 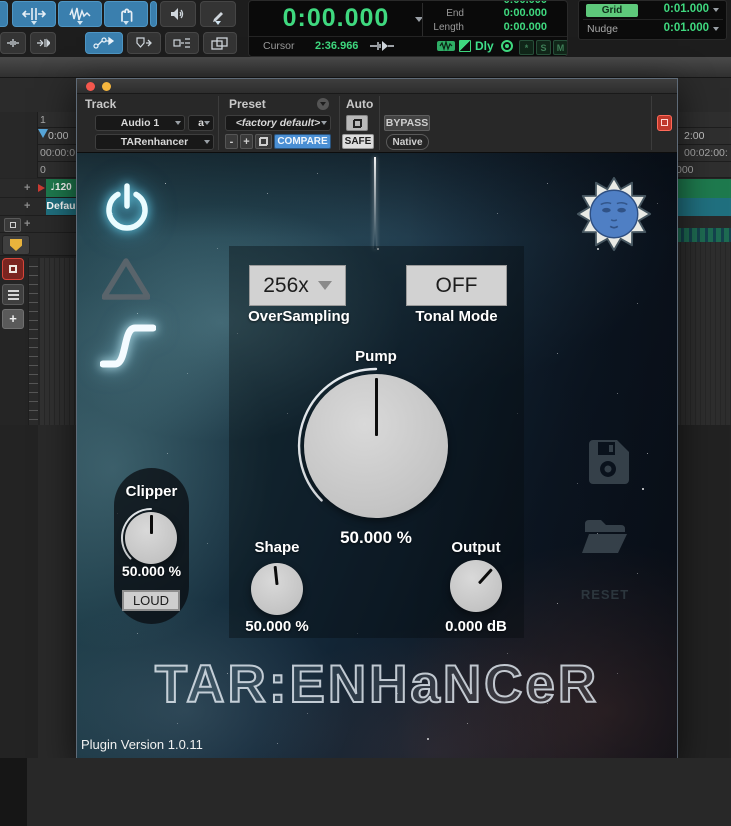 What do you see at coordinates (456, 285) in the screenshot?
I see `tonal-mode-button: OFF` at bounding box center [456, 285].